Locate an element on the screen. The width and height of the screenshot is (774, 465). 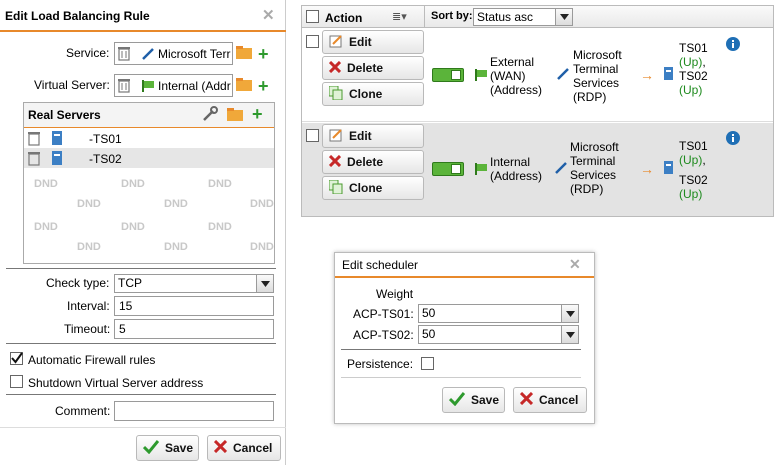
auto-firewall-checkbox is located at coordinates (16, 358).